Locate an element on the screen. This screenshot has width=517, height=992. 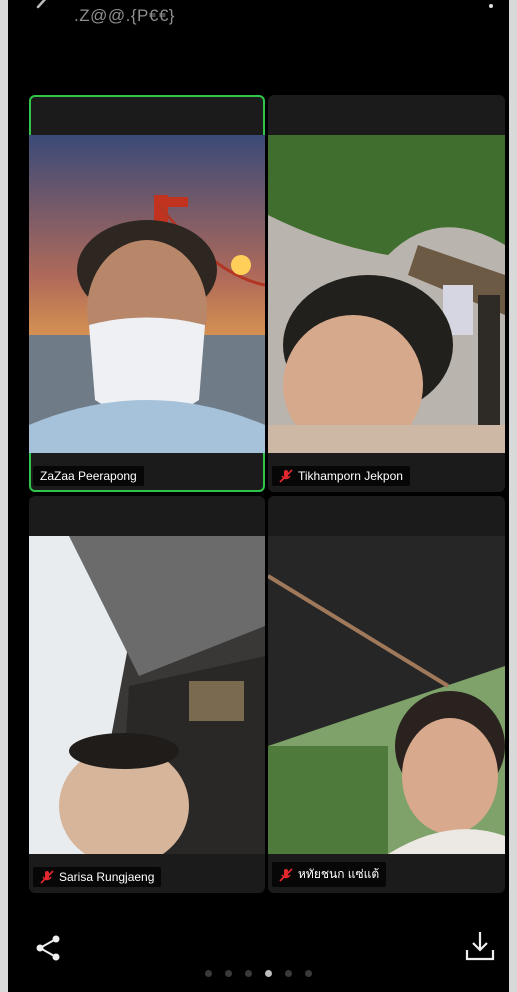
page-indicator is located at coordinates (258, 973).